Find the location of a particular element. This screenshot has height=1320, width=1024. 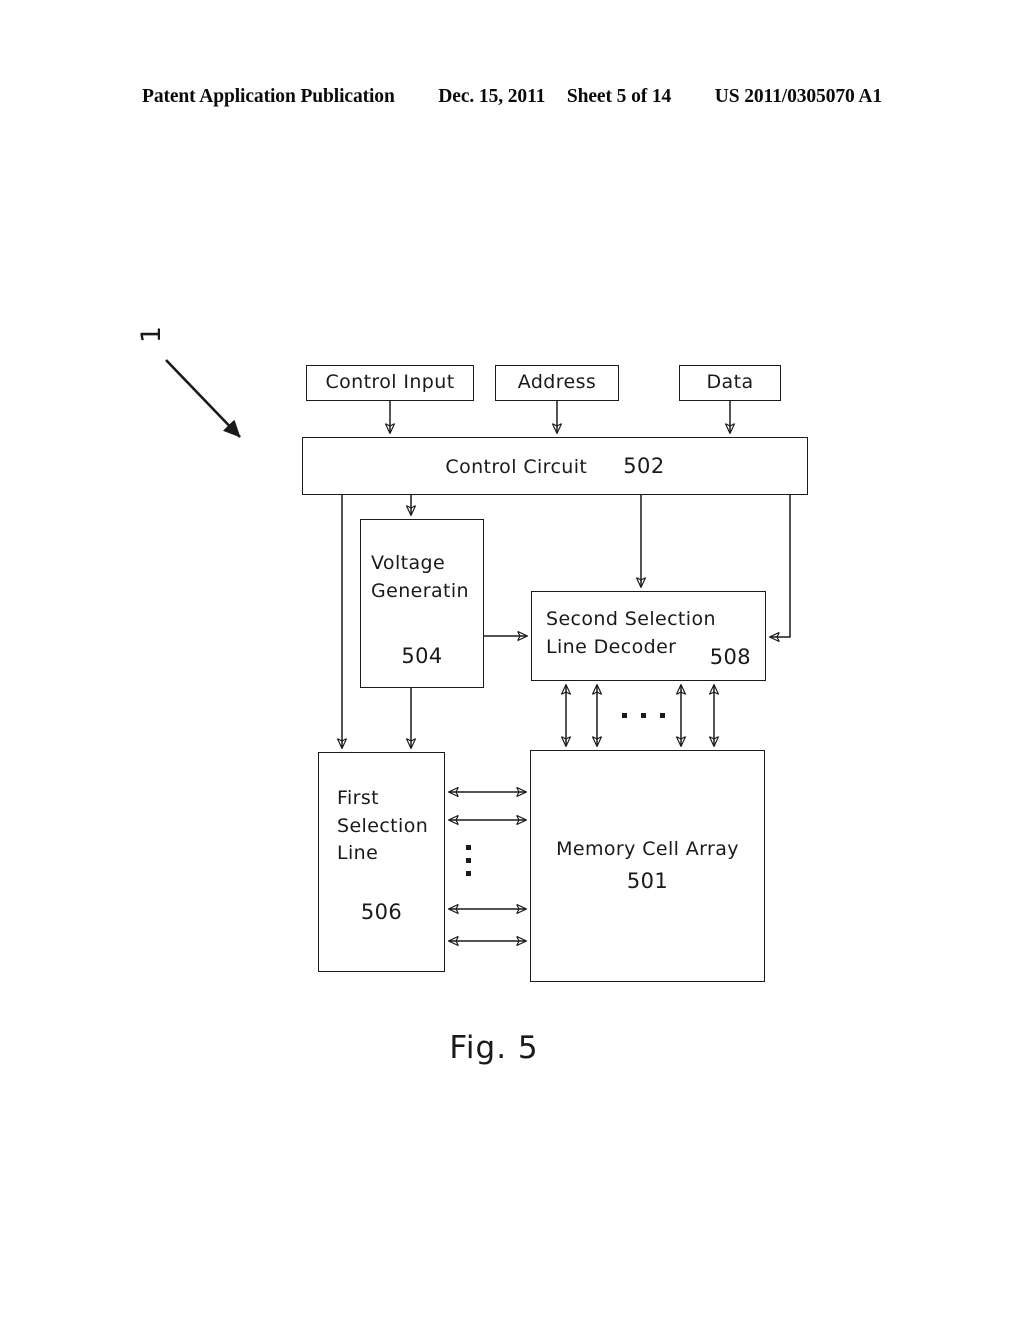

block-control-input: Control Input is located at coordinates (390, 383).